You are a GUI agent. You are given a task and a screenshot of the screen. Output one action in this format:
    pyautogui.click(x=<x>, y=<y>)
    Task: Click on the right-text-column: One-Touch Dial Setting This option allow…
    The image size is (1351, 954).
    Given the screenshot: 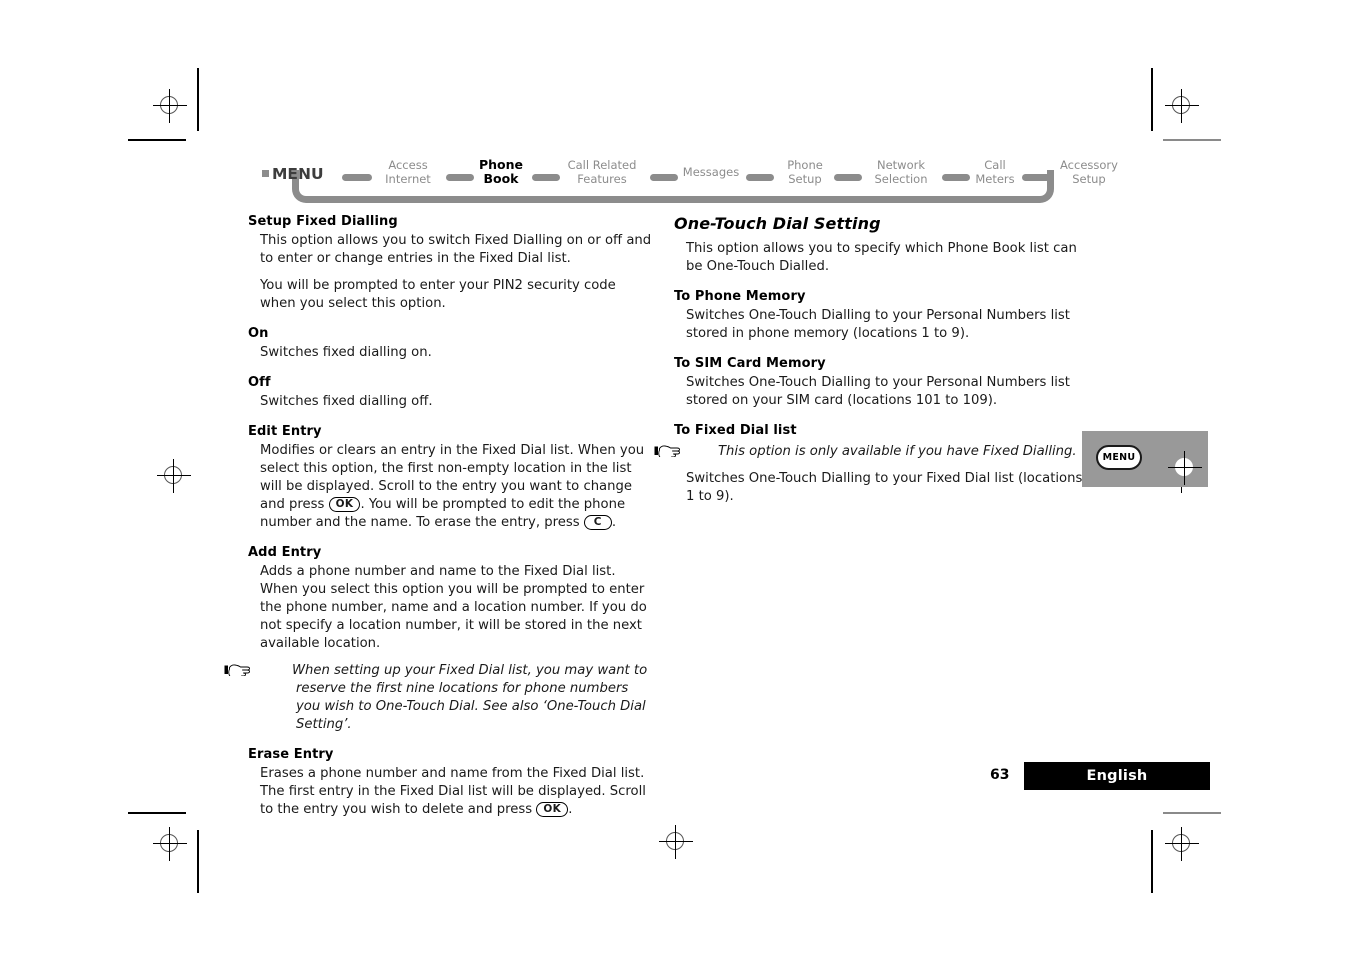 What is the action you would take?
    pyautogui.click(x=869, y=364)
    